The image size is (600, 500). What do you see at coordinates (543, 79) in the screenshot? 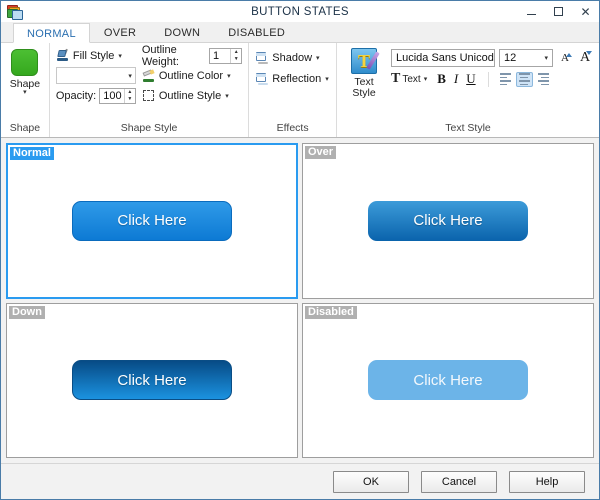
I see `align-right-button` at bounding box center [543, 79].